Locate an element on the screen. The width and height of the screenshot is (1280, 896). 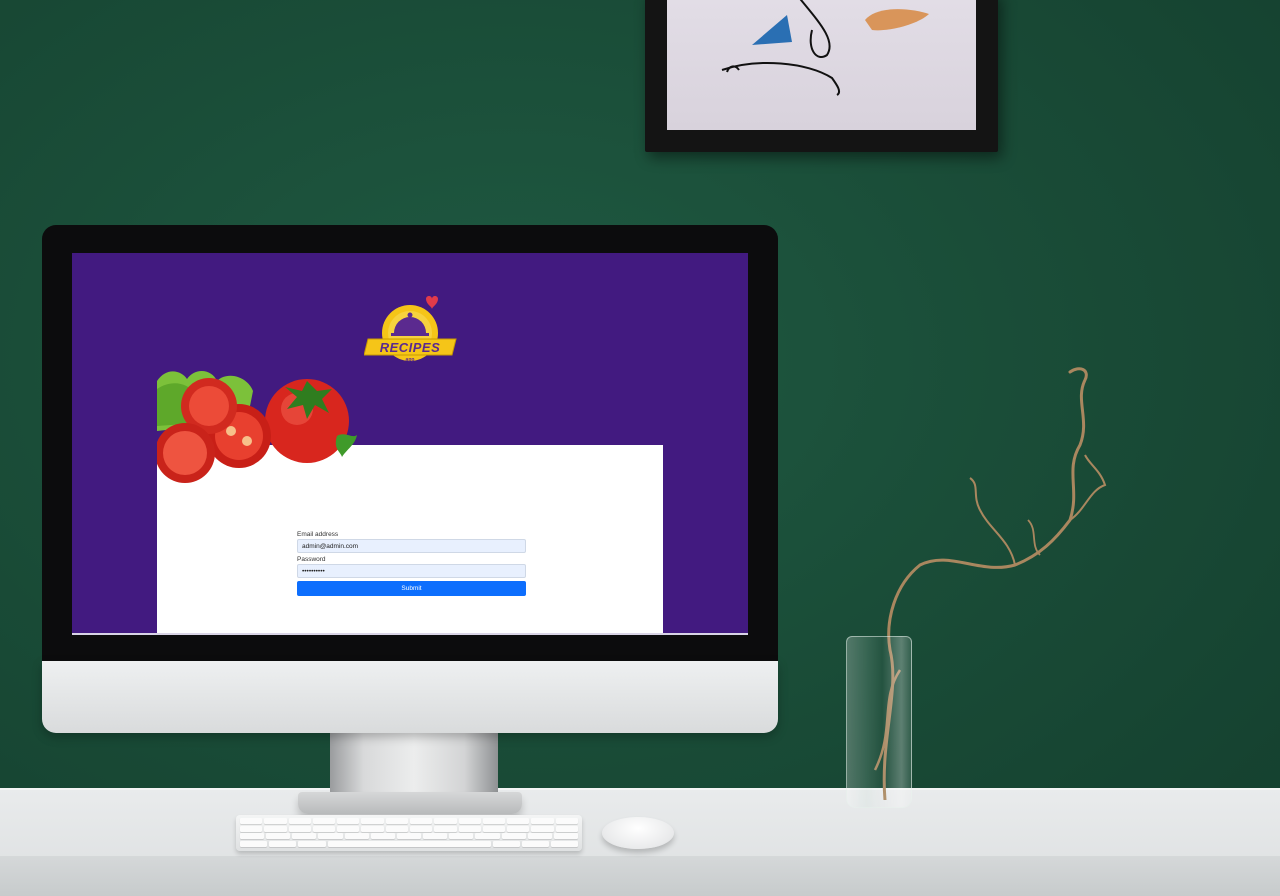
logo-text: RECIPES is located at coordinates (410, 347).